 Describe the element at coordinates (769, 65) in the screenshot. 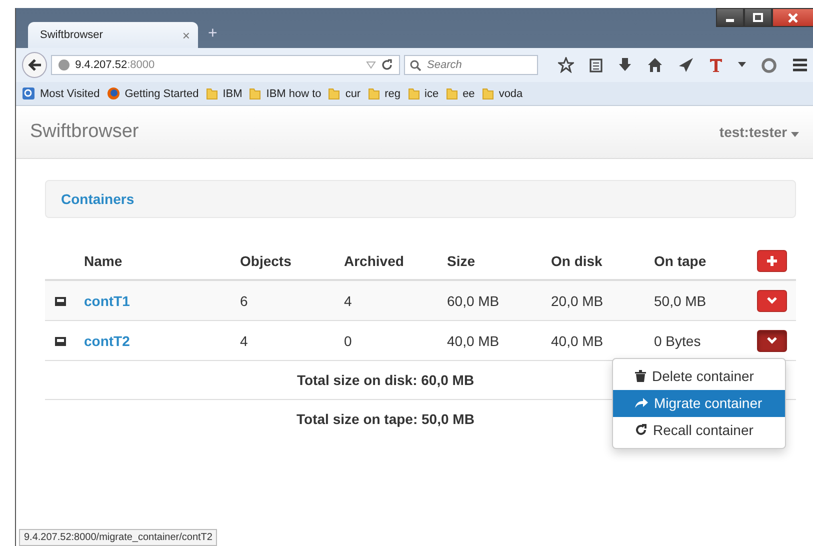

I see `power-icon` at that location.